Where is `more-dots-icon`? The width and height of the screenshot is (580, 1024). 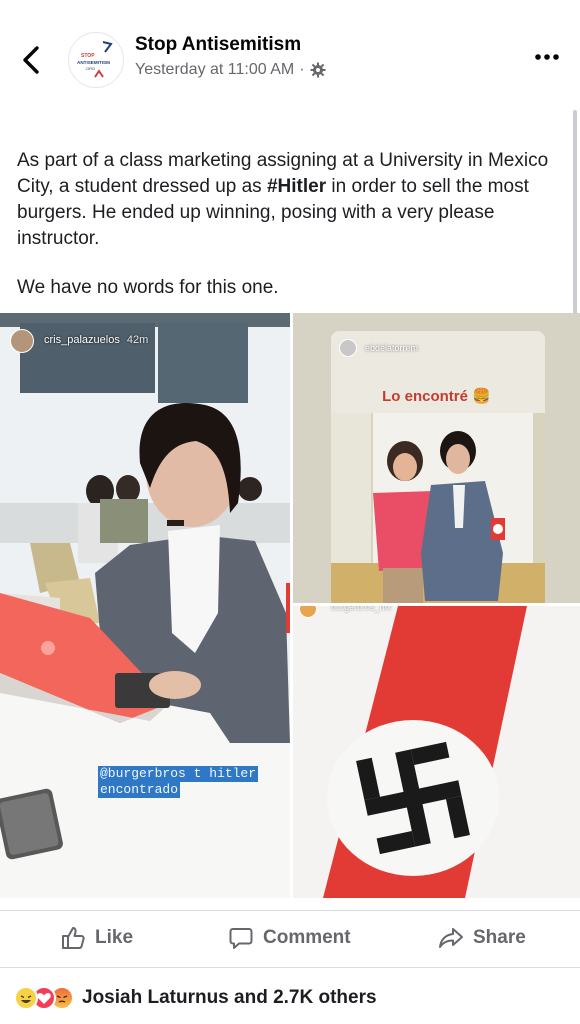
more-dots-icon is located at coordinates (547, 57).